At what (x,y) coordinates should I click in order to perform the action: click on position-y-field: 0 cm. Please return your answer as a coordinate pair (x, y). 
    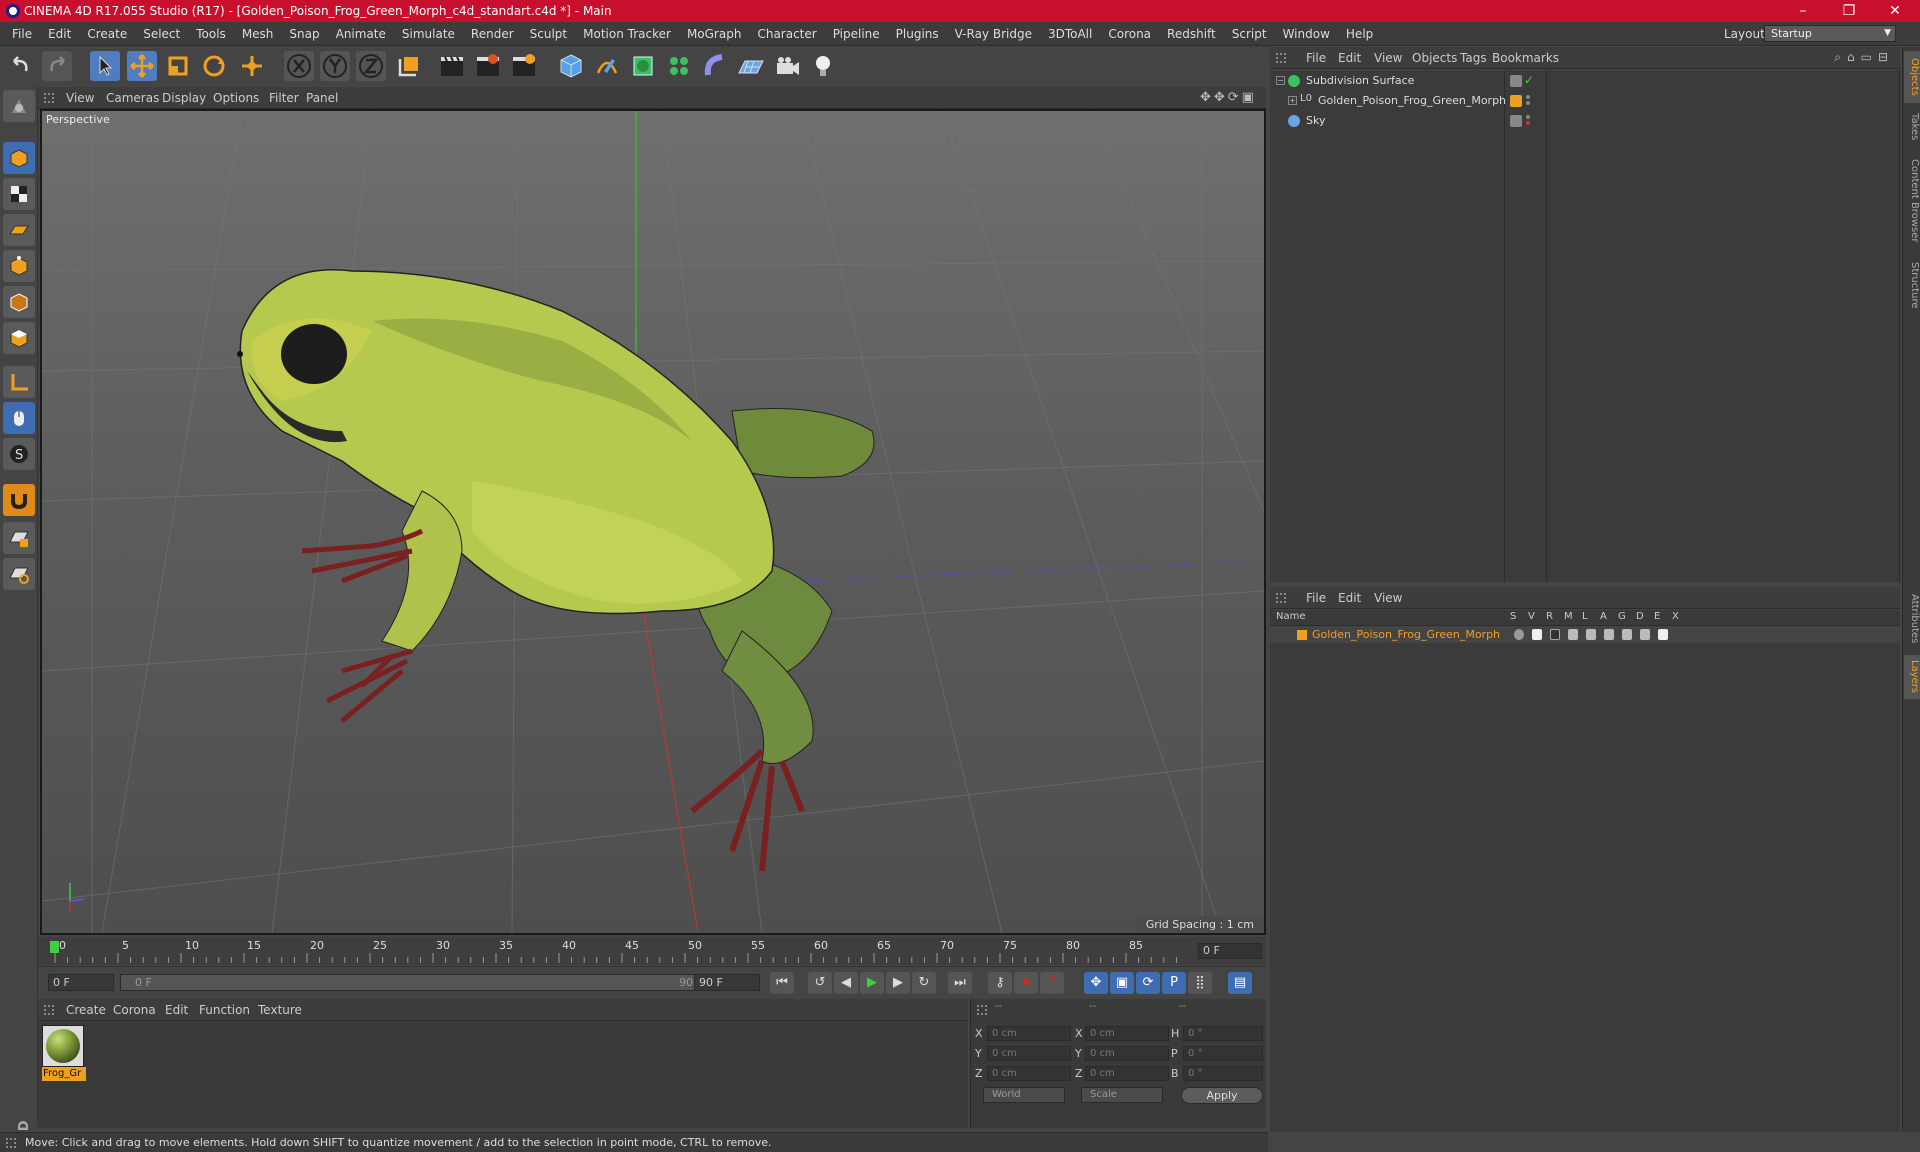
    Looking at the image, I should click on (1029, 1053).